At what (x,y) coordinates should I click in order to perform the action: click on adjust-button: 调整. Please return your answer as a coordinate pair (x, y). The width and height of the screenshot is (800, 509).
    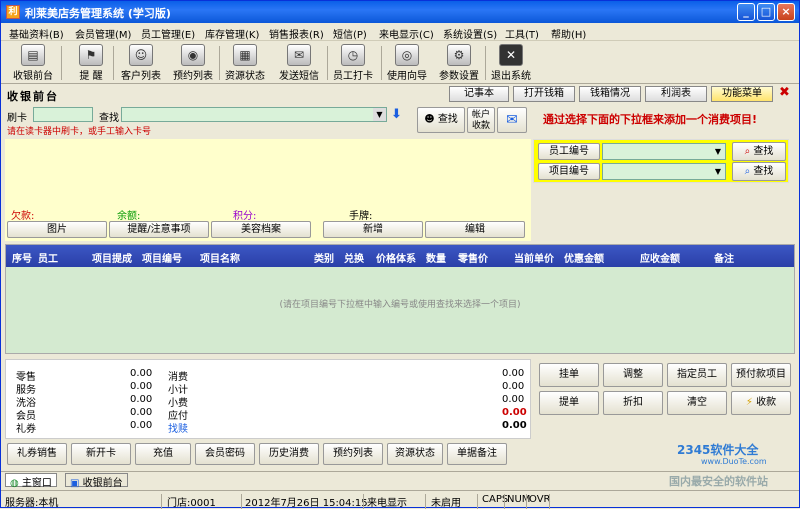
    Looking at the image, I should click on (633, 375).